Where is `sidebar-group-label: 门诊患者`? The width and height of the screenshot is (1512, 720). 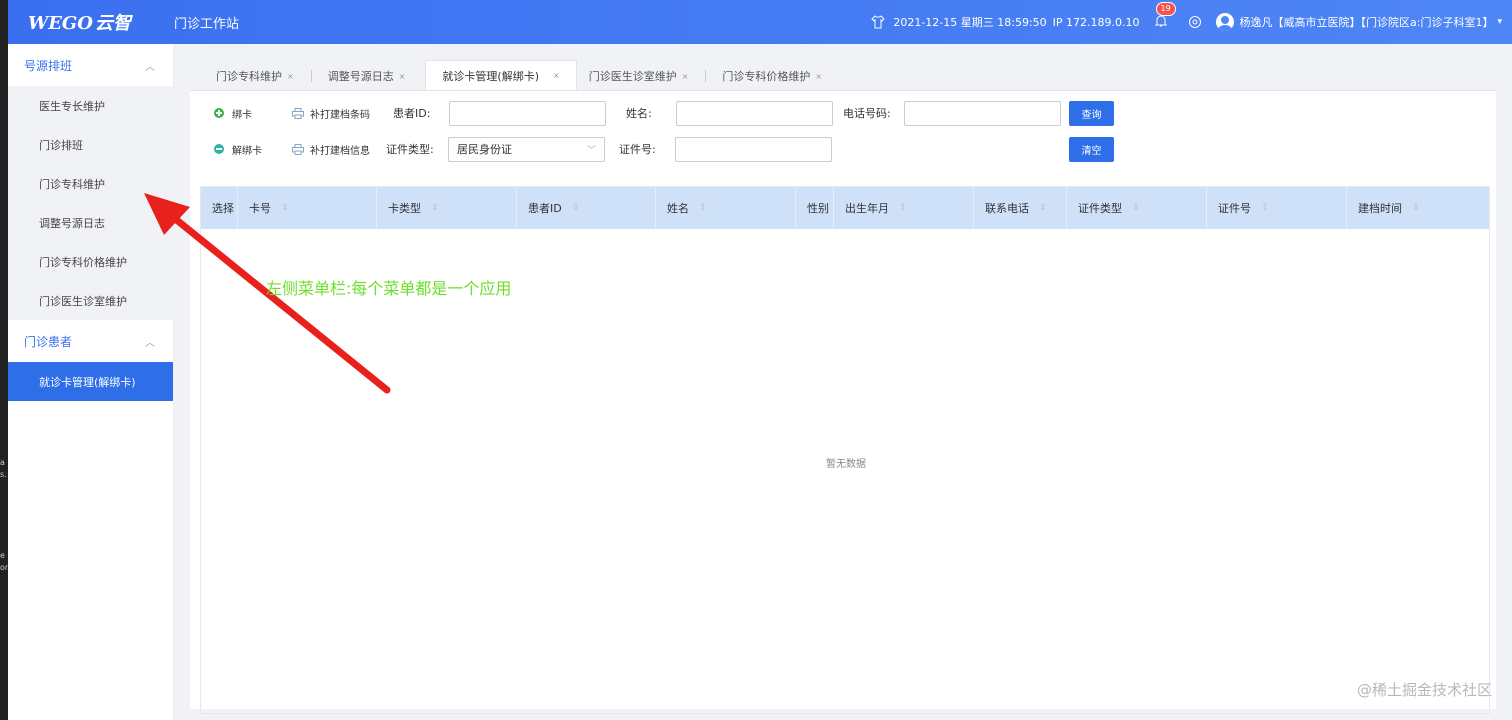
sidebar-group-label: 门诊患者 is located at coordinates (48, 341).